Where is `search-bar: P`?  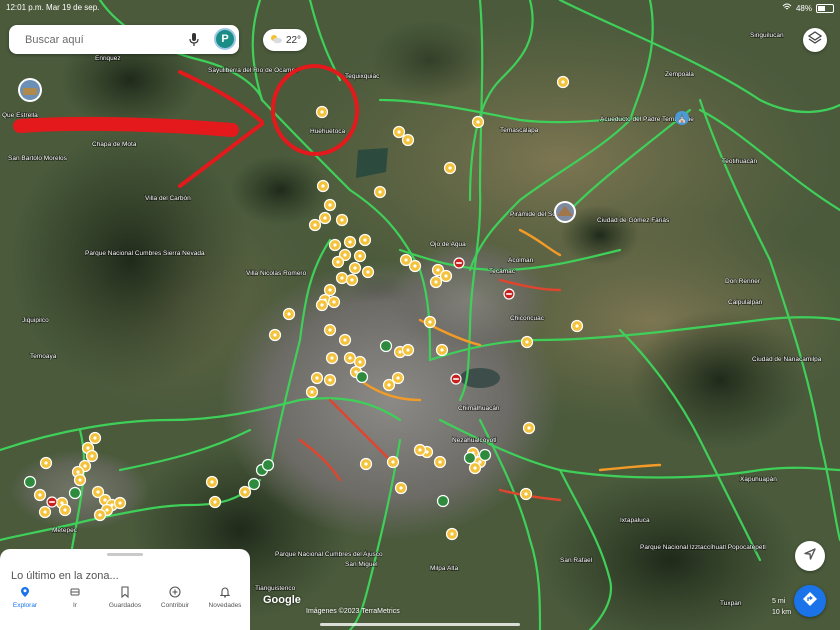 search-bar: P is located at coordinates (124, 39).